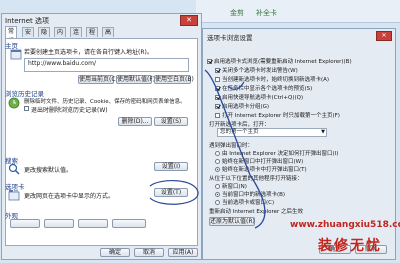 This screenshot has width=400, height=263. What do you see at coordinates (60, 36) in the screenshot?
I see `tab-content: 内容` at bounding box center [60, 36].